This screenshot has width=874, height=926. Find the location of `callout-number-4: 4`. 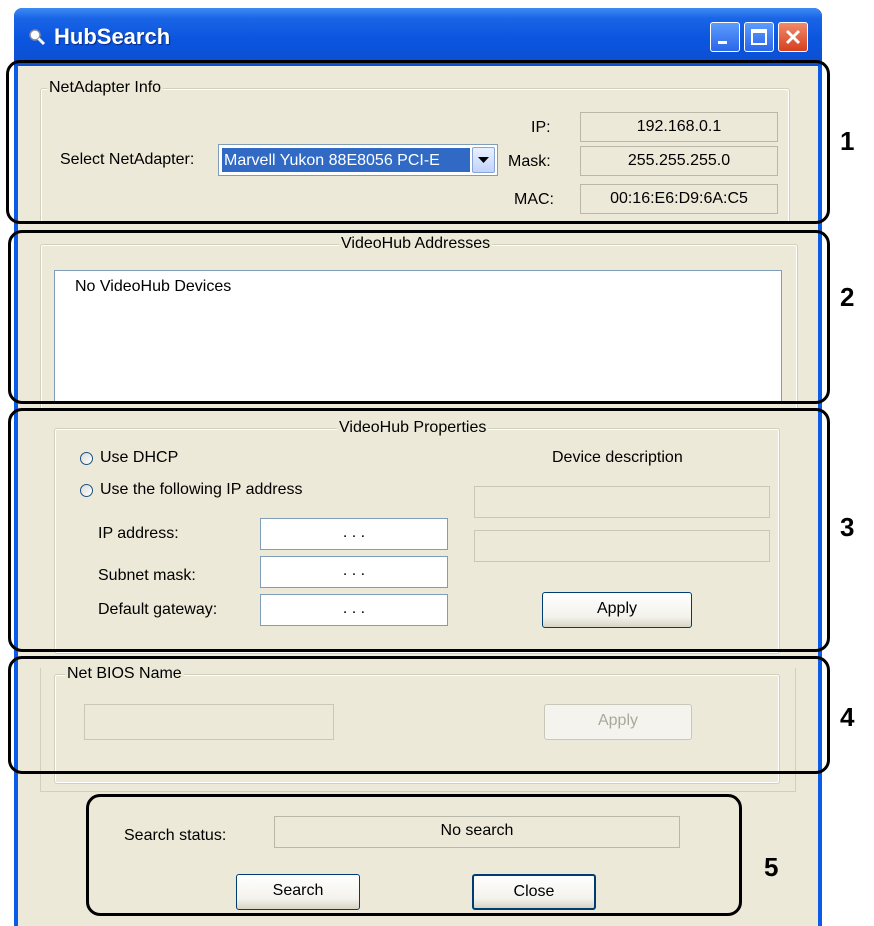

callout-number-4: 4 is located at coordinates (847, 717).